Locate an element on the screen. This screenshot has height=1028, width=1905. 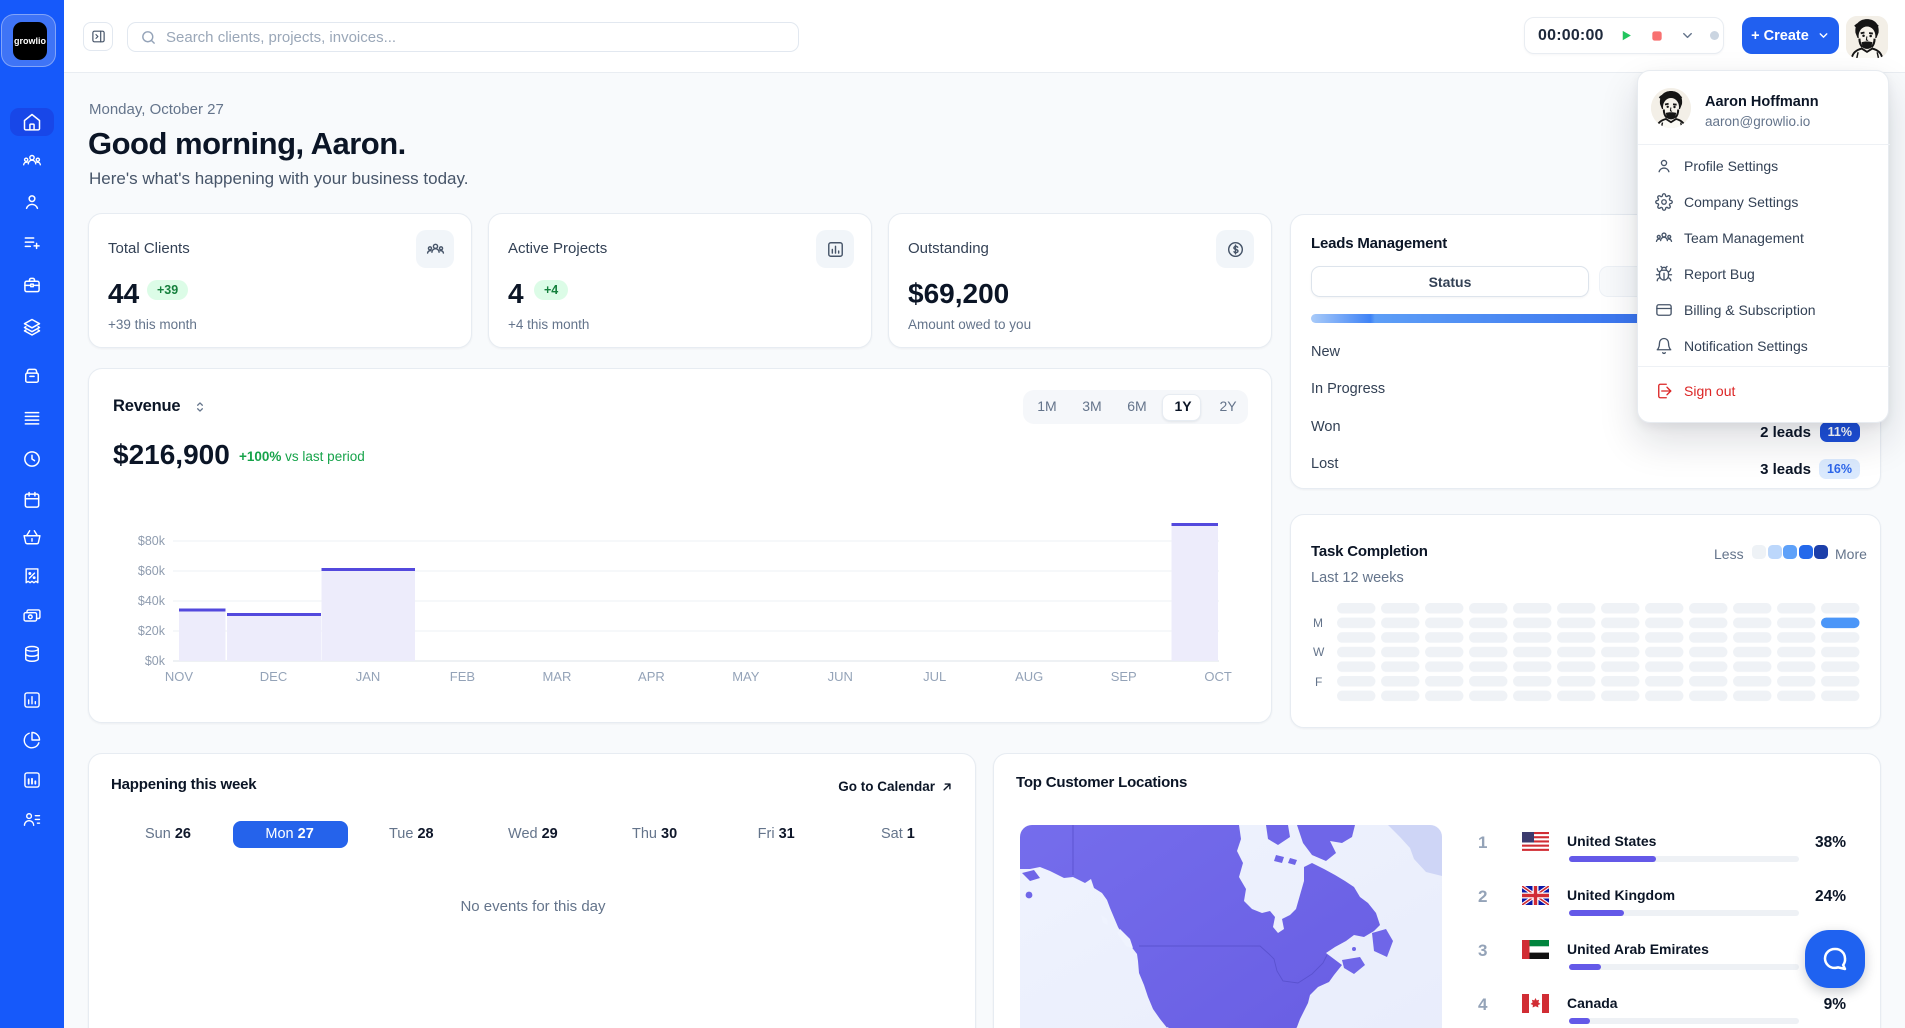
svg-text: $60k is located at coordinates (152, 571).